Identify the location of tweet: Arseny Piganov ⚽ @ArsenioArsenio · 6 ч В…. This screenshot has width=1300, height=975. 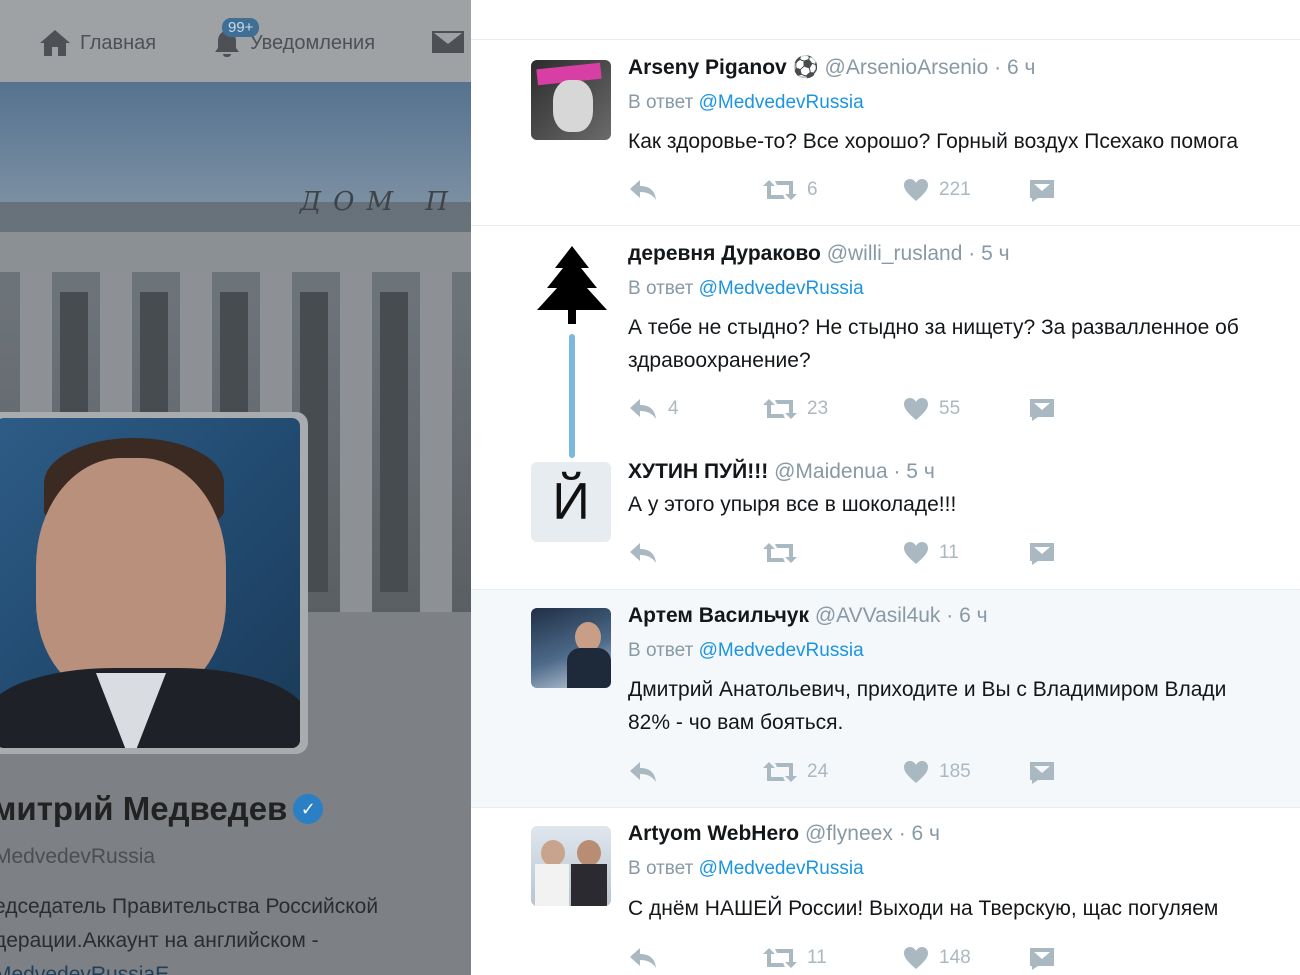
(885, 133).